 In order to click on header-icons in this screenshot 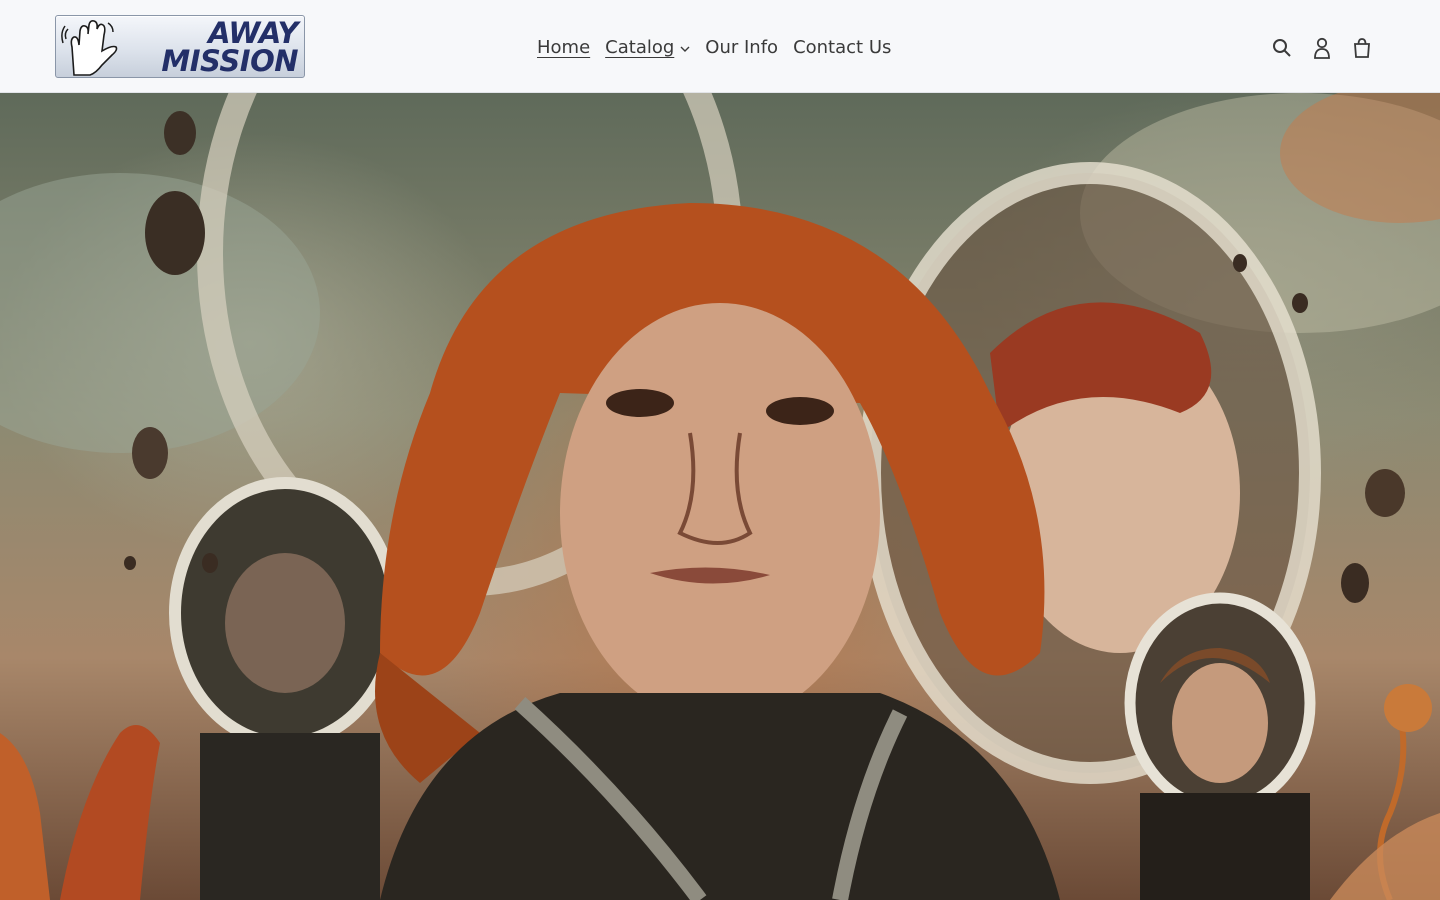, I will do `click(1328, 48)`.